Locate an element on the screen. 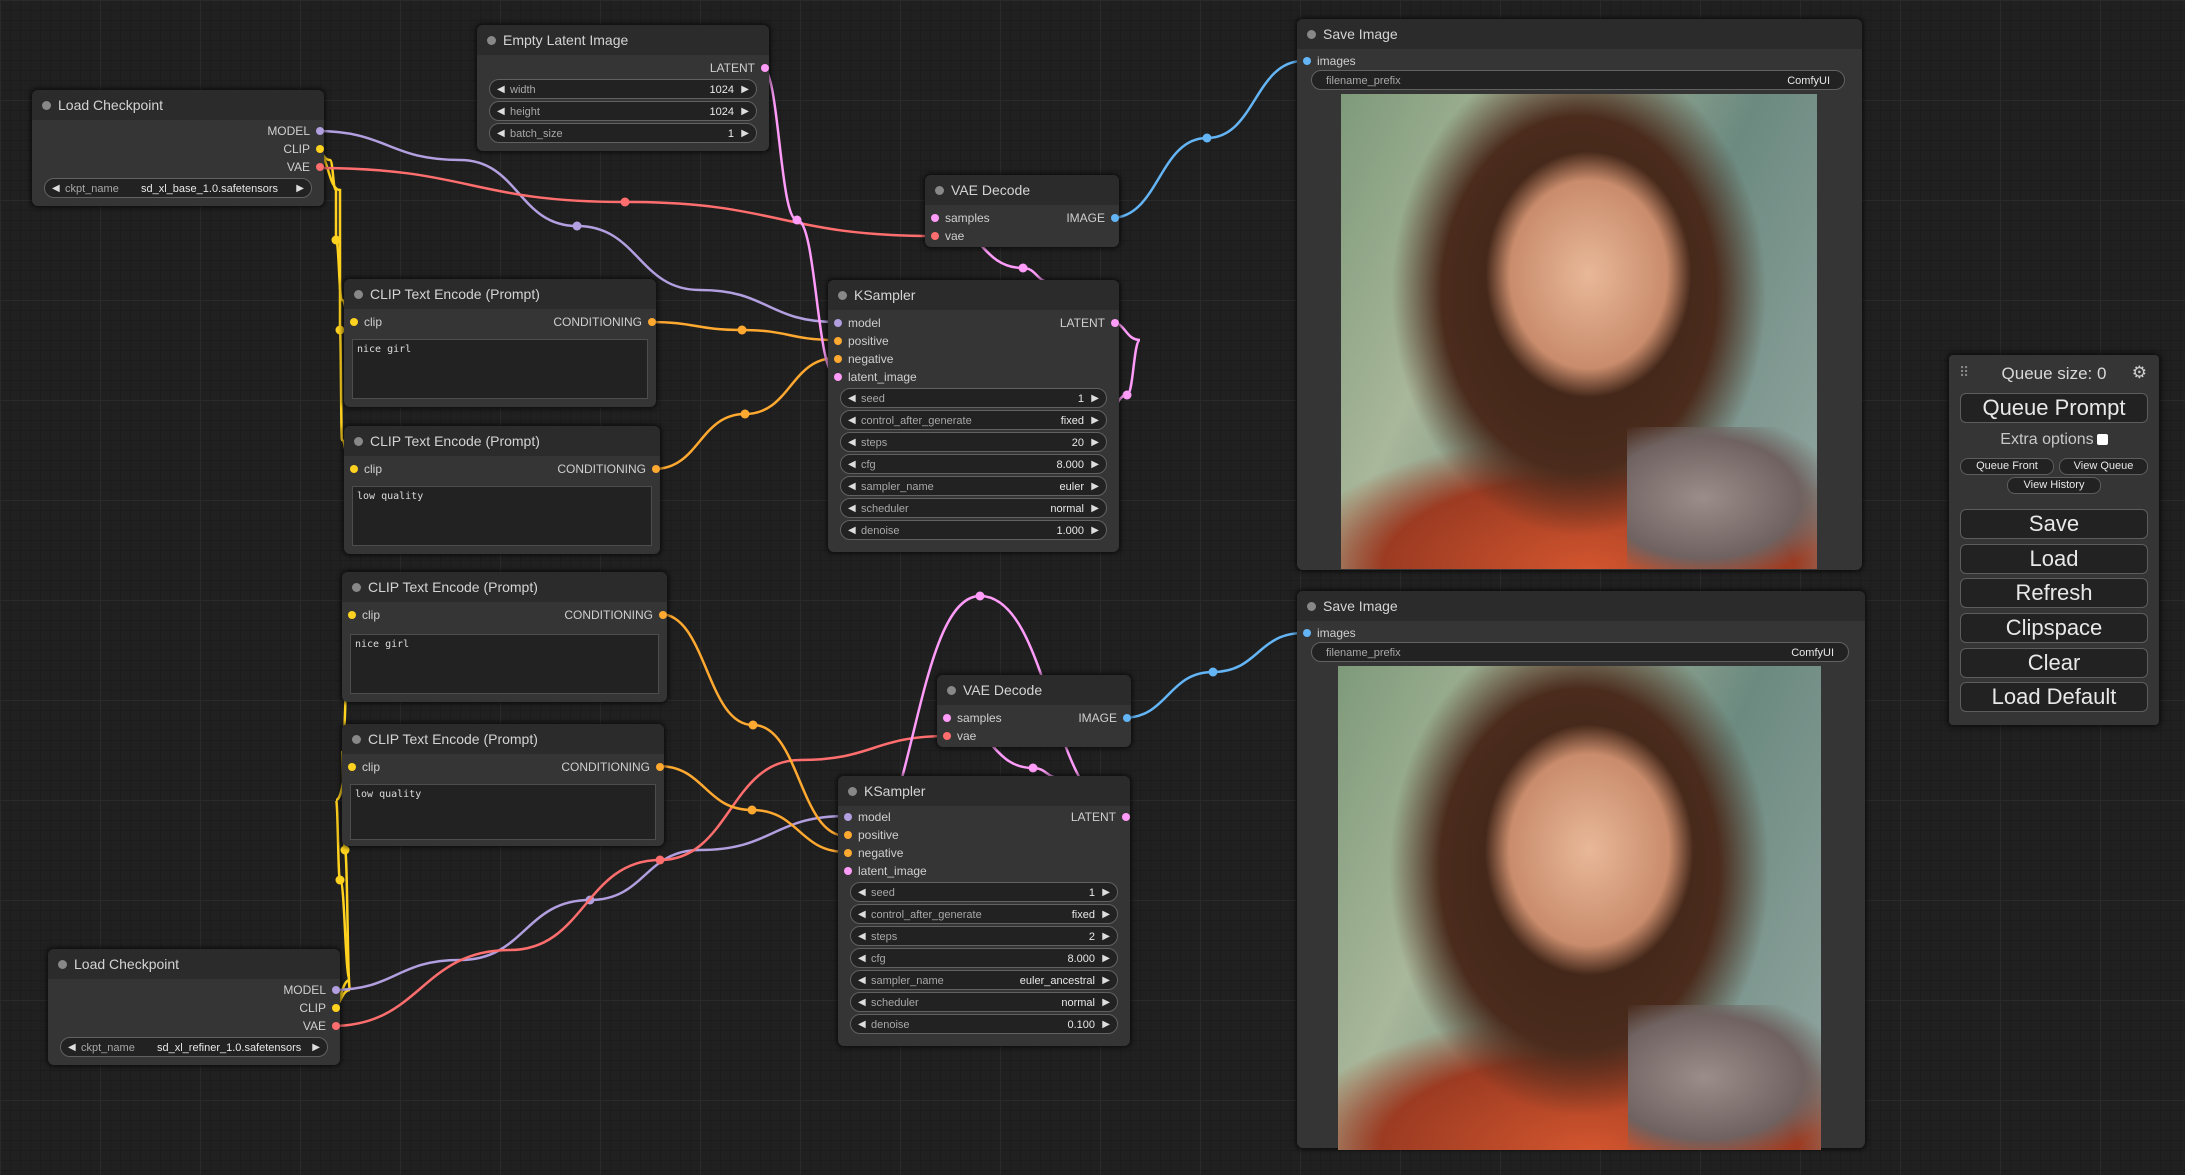  filename-prefix-widget: filename_prefix ComfyUI is located at coordinates (1580, 652).